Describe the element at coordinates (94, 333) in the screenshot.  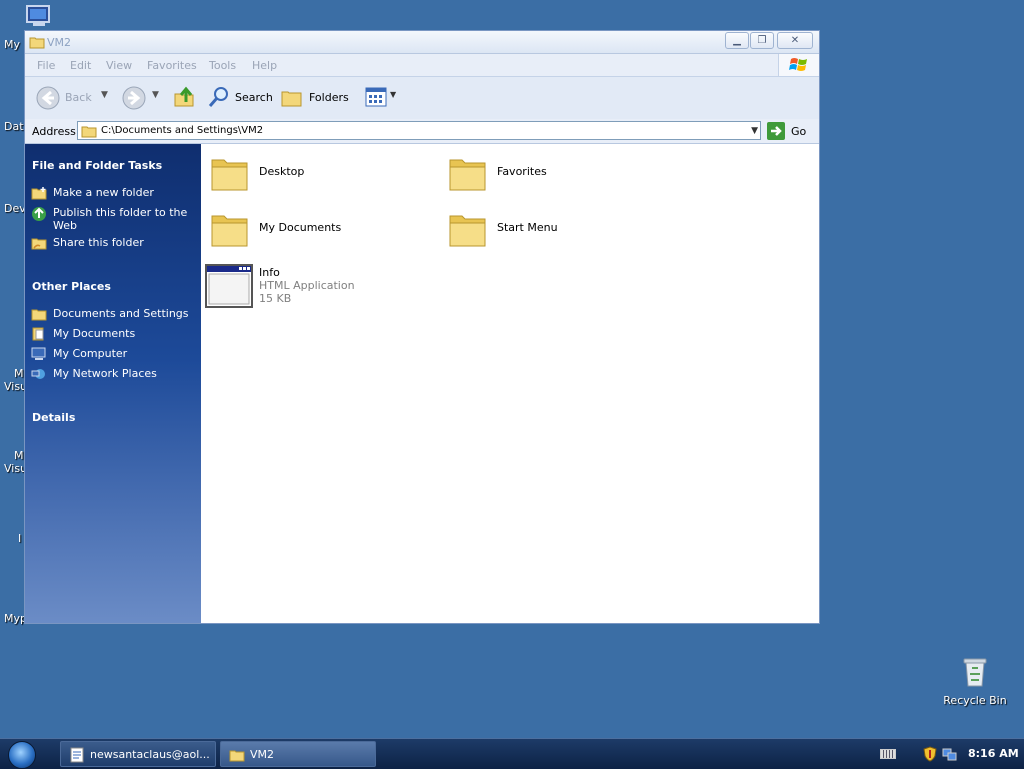
I see `my-documents-link: My Documents` at that location.